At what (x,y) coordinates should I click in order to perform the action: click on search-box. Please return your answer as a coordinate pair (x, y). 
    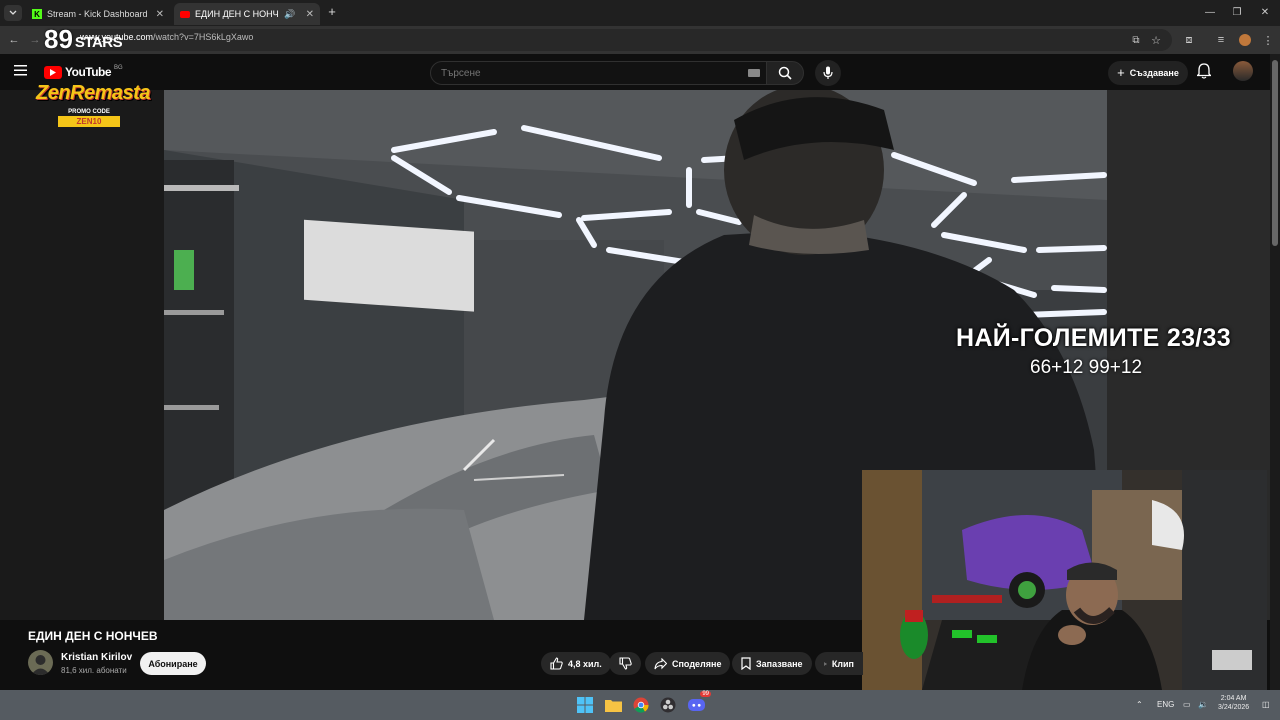
    Looking at the image, I should click on (600, 73).